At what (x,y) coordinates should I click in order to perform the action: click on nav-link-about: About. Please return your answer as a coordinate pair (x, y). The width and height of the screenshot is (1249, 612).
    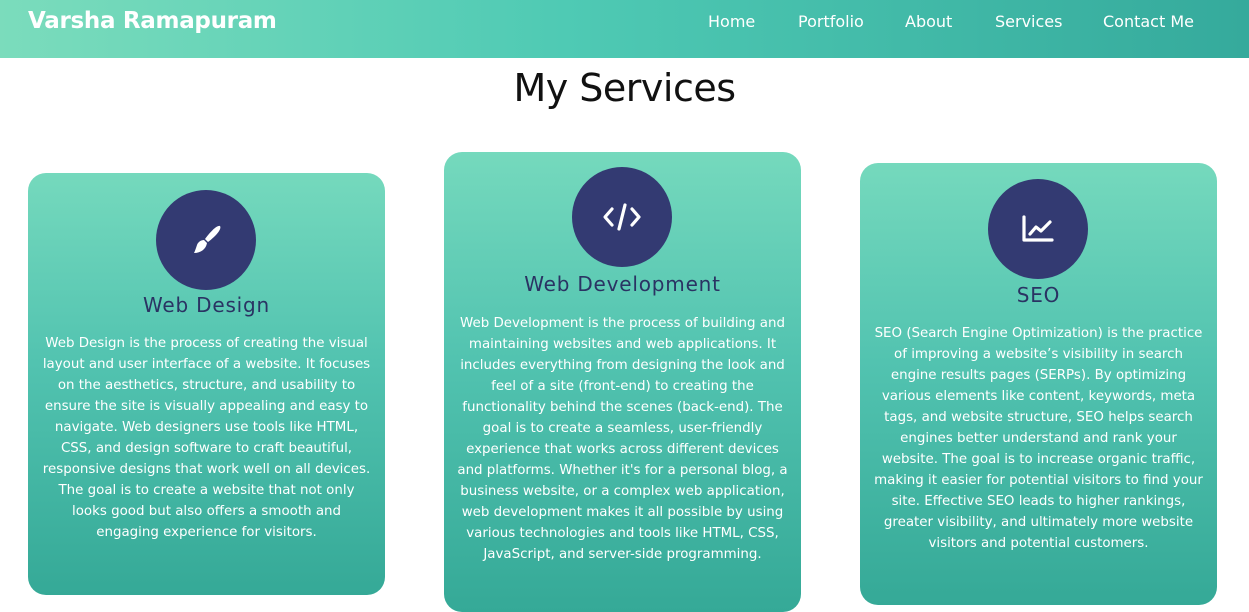
    Looking at the image, I should click on (928, 21).